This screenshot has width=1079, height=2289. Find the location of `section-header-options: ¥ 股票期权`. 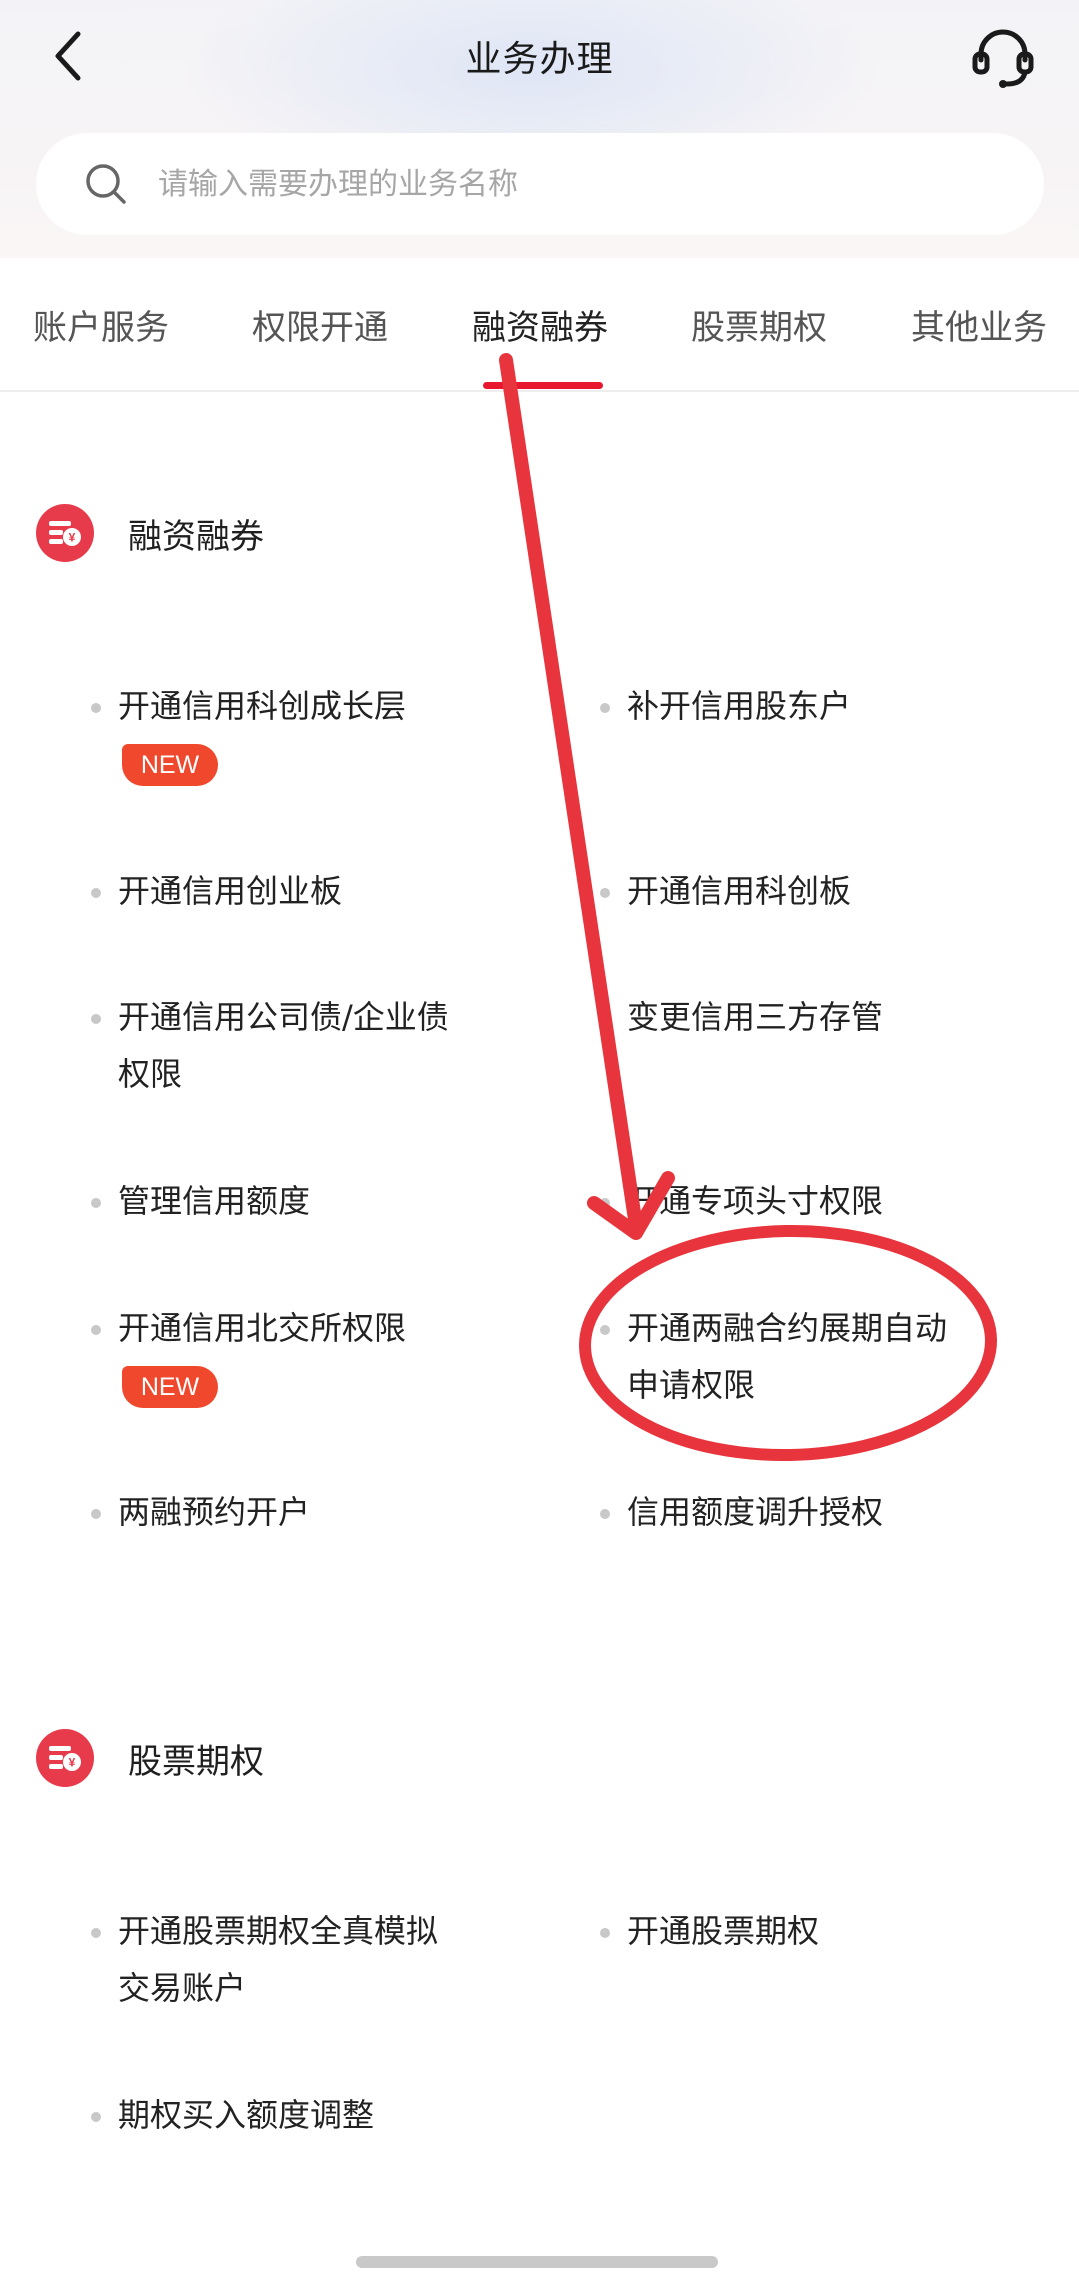

section-header-options: ¥ 股票期权 is located at coordinates (150, 1758).